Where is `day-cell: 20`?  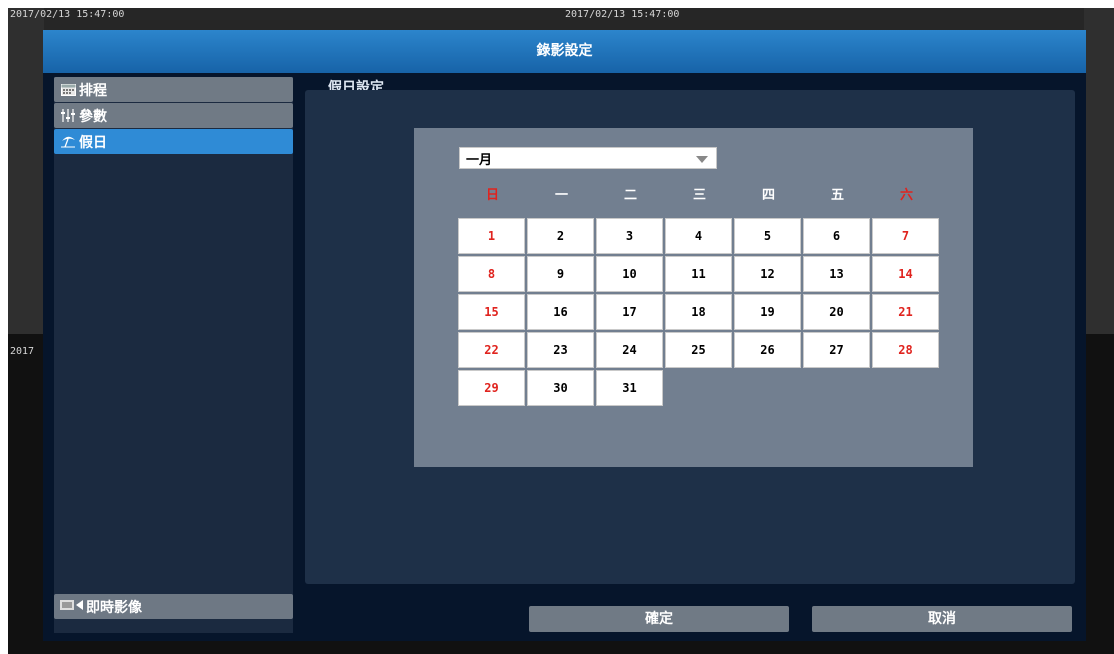
day-cell: 20 is located at coordinates (836, 312).